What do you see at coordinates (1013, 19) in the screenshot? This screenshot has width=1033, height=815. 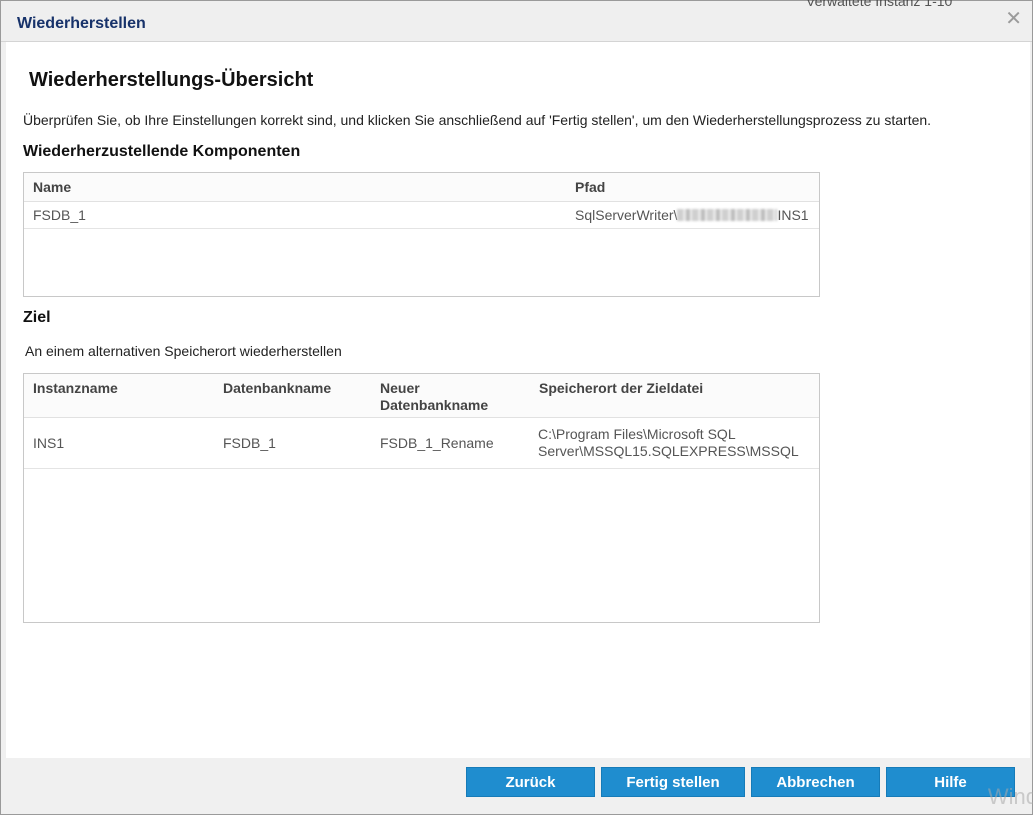 I see `close-icon: ✕` at bounding box center [1013, 19].